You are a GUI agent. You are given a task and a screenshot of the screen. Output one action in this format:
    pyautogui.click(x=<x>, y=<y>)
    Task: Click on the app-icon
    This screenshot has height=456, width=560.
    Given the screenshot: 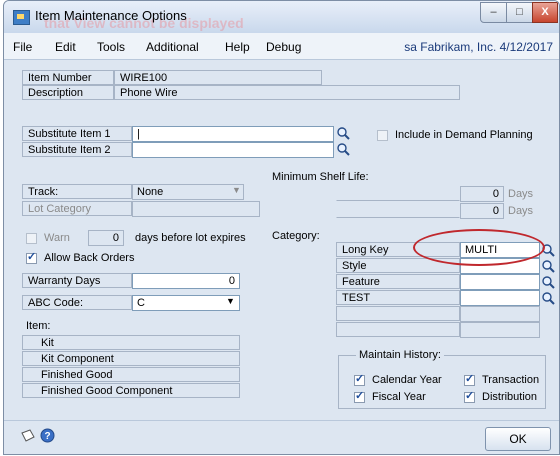 What is the action you would take?
    pyautogui.click(x=21, y=17)
    